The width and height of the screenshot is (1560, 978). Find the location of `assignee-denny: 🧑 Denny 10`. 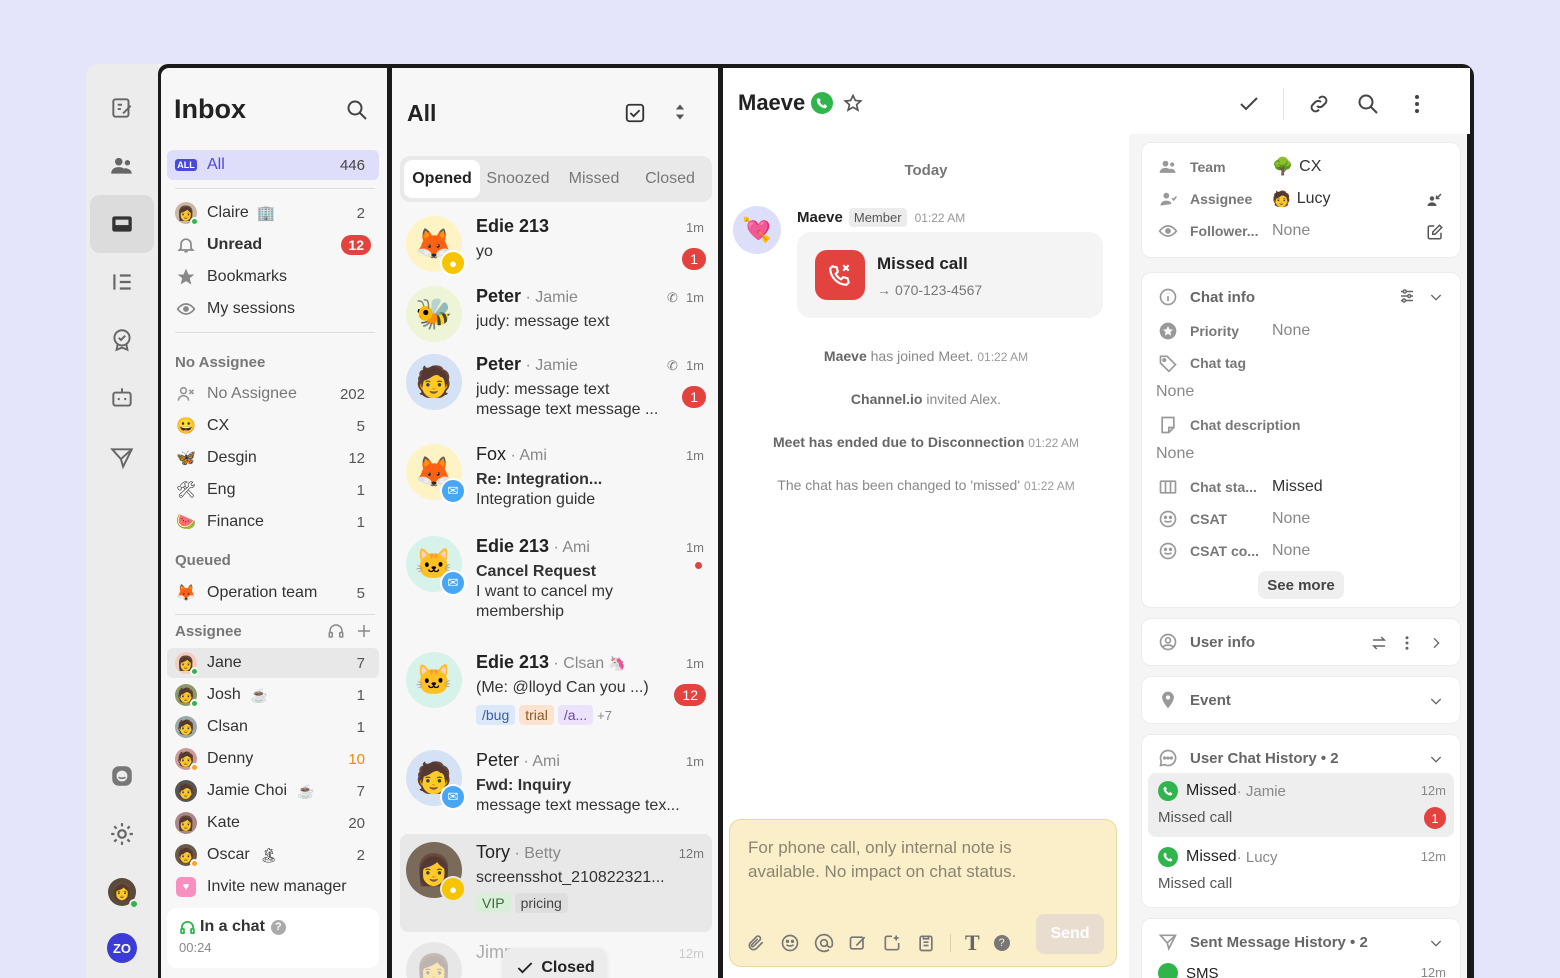

assignee-denny: 🧑 Denny 10 is located at coordinates (273, 759).